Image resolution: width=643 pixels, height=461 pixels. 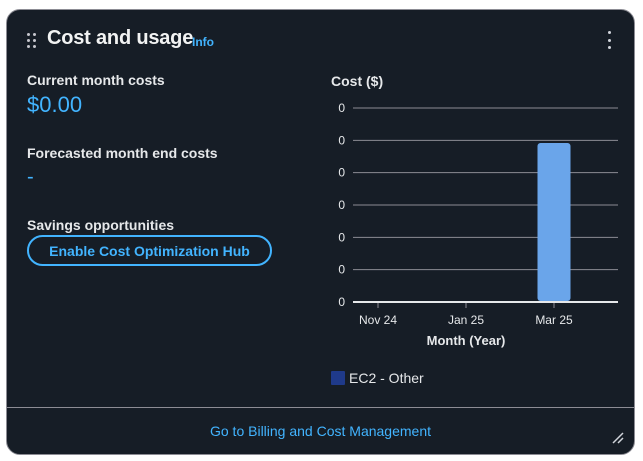 What do you see at coordinates (386, 378) in the screenshot?
I see `legend-label: EC2 - Other` at bounding box center [386, 378].